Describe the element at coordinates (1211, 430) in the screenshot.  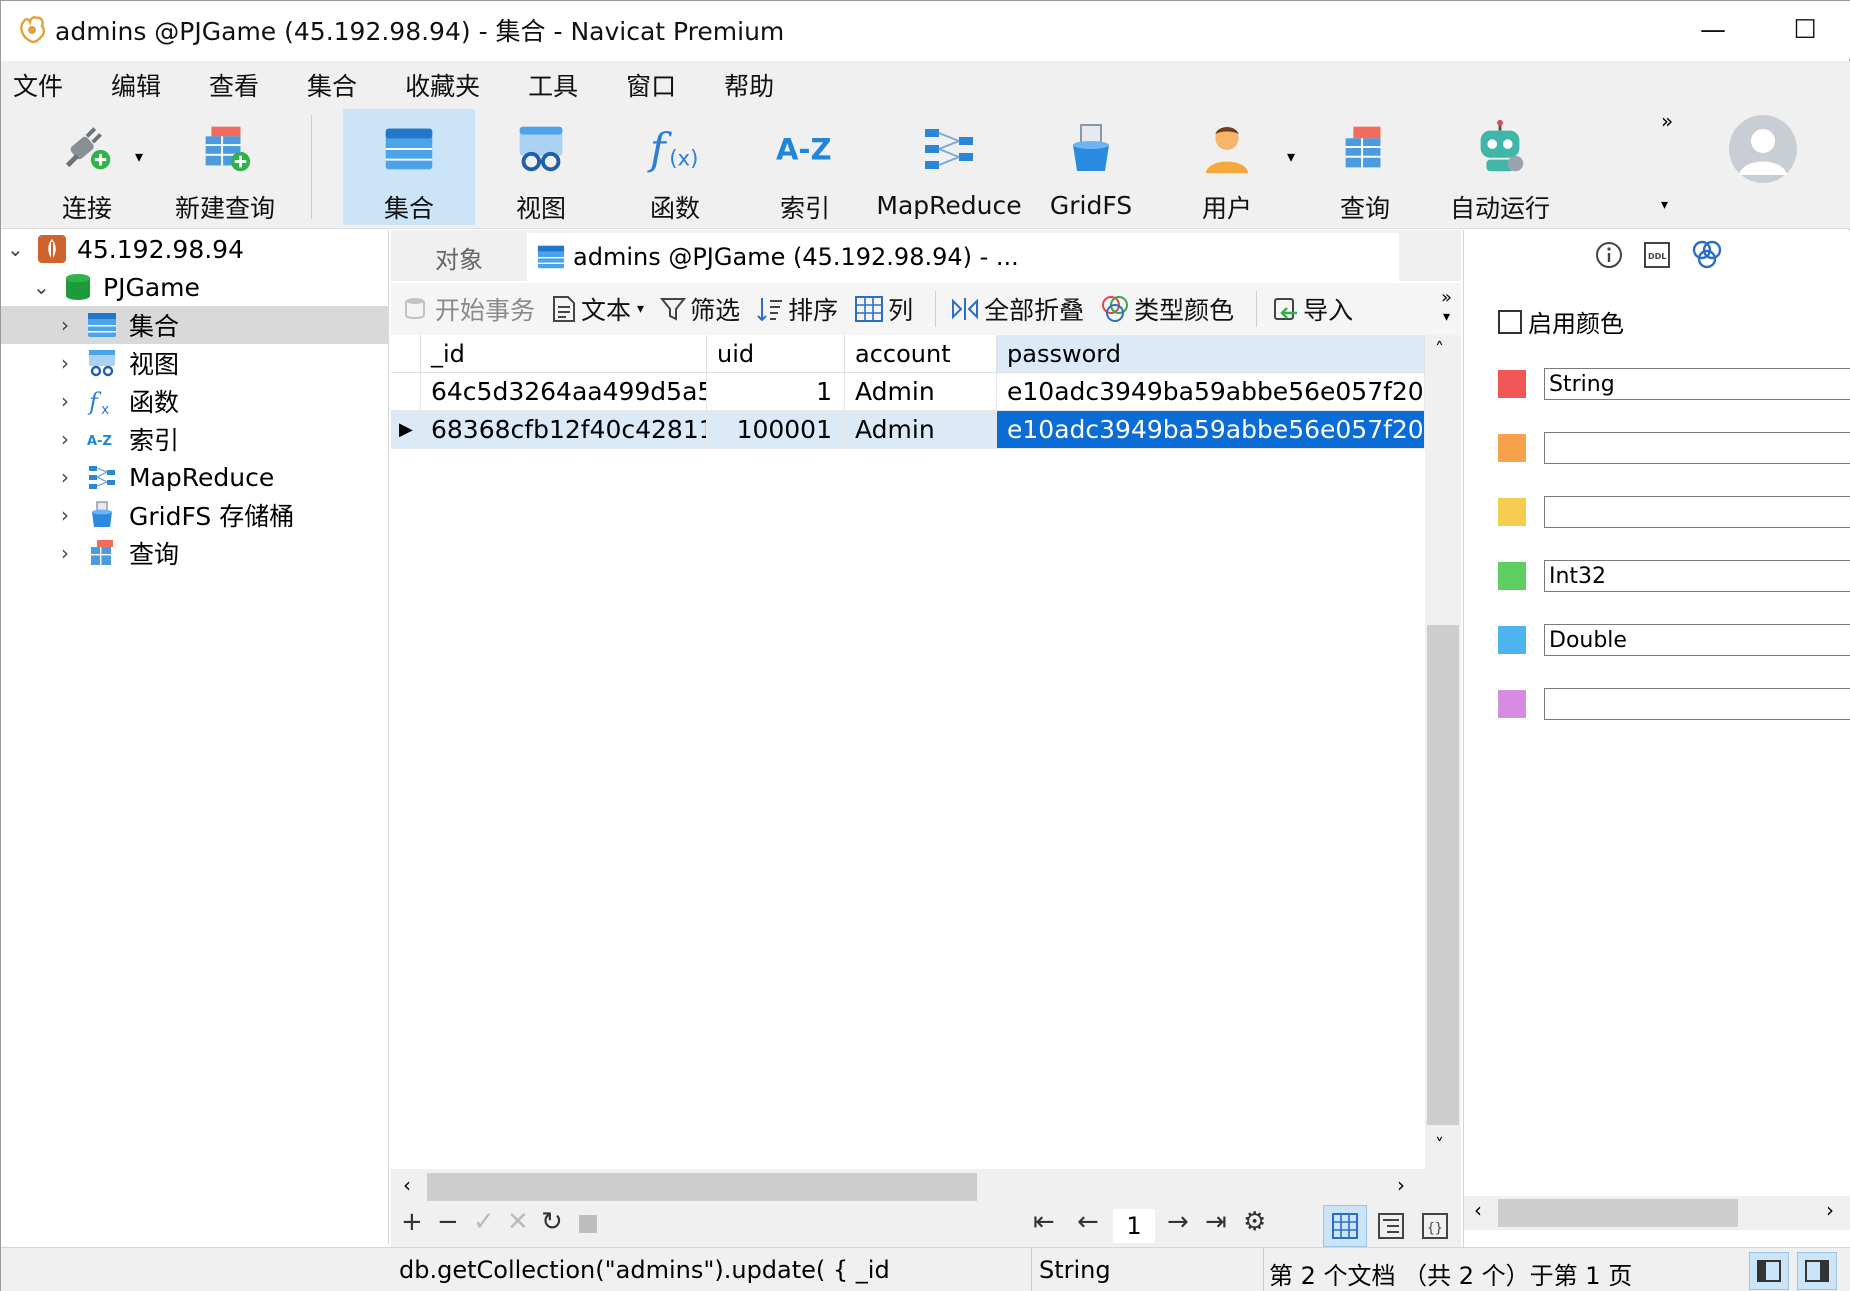
I see `table-cell-selected: e10adc3949ba59abbe56e057f20f88` at that location.